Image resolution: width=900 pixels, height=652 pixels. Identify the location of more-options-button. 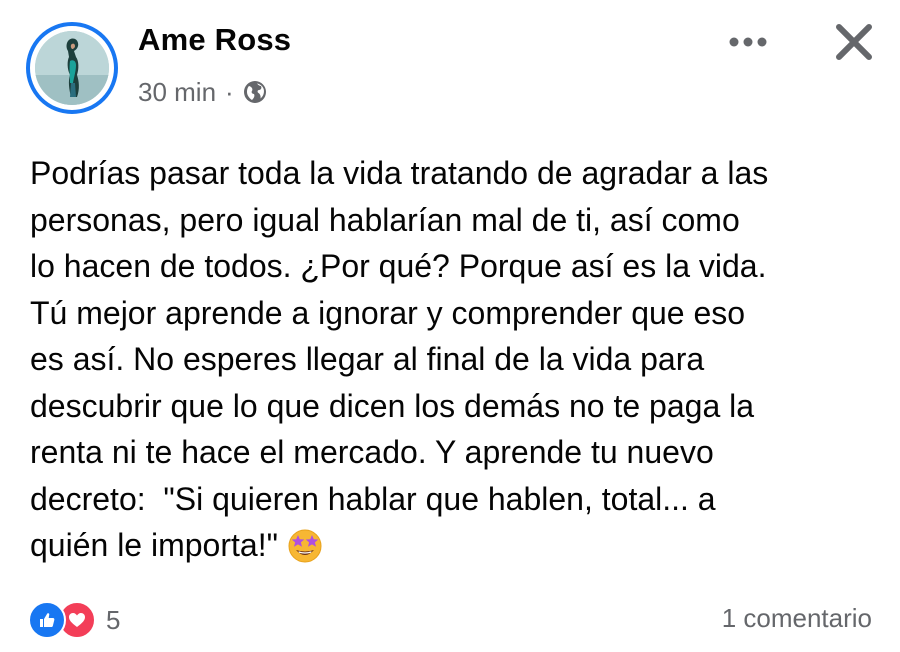
(748, 42).